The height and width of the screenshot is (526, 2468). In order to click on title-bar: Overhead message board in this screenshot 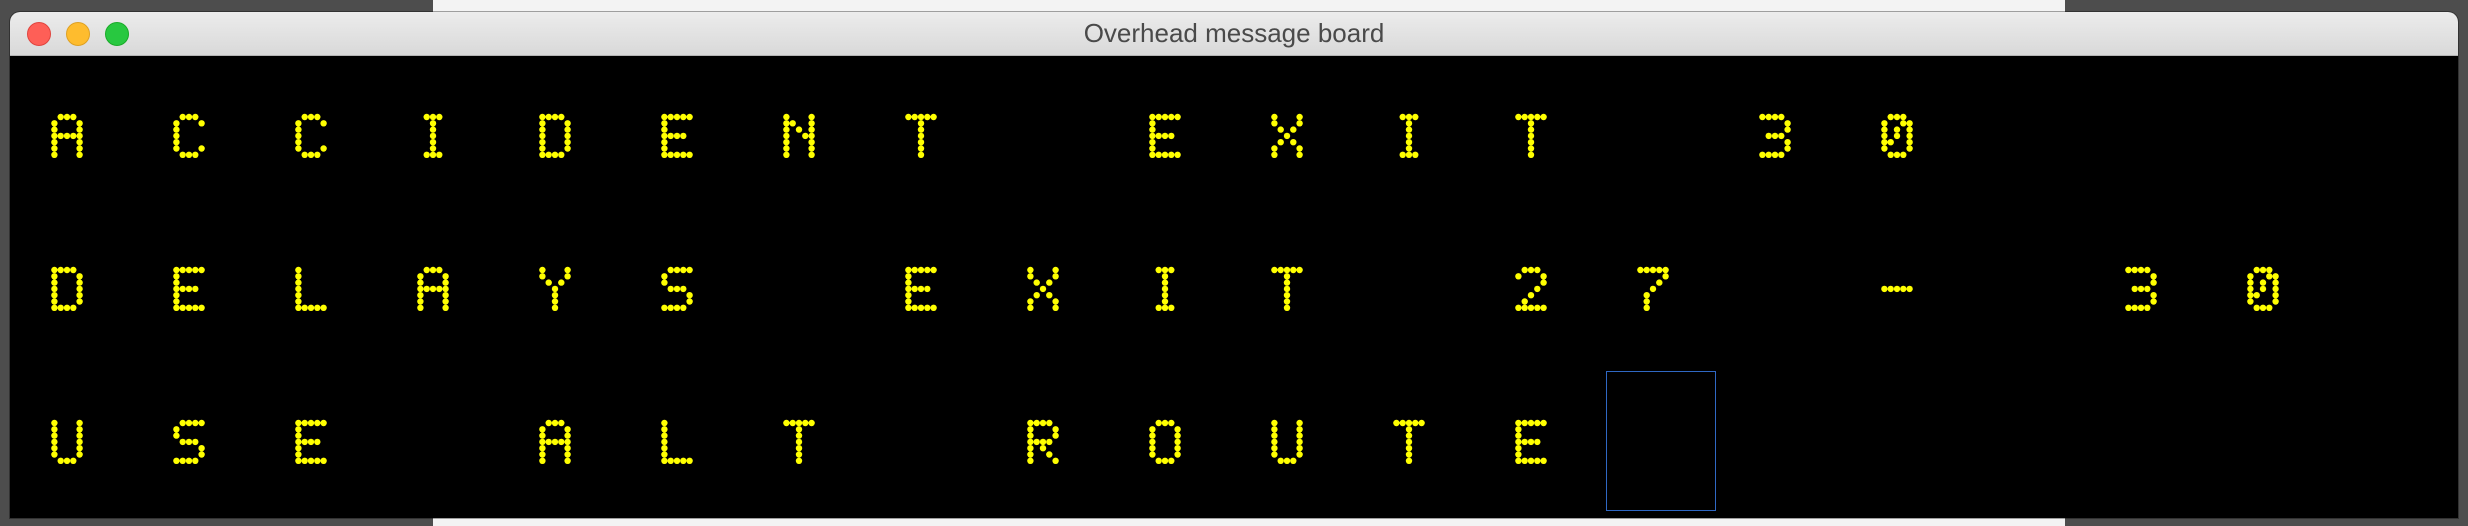, I will do `click(1234, 34)`.